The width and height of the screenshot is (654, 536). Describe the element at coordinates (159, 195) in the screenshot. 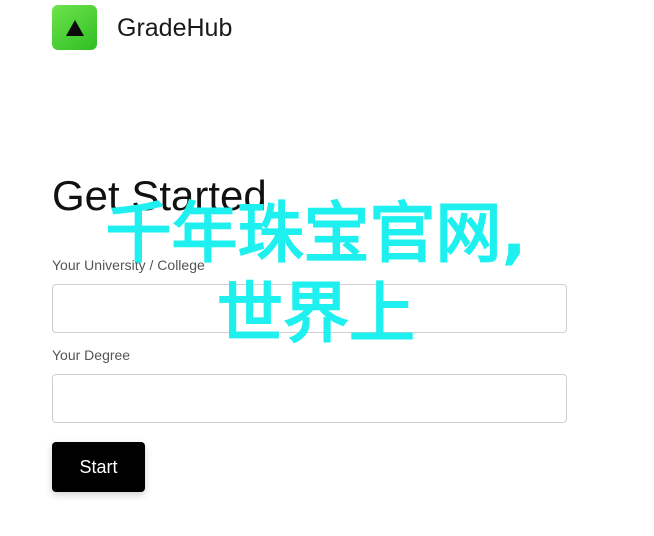

I see `page-title: Get Started` at that location.